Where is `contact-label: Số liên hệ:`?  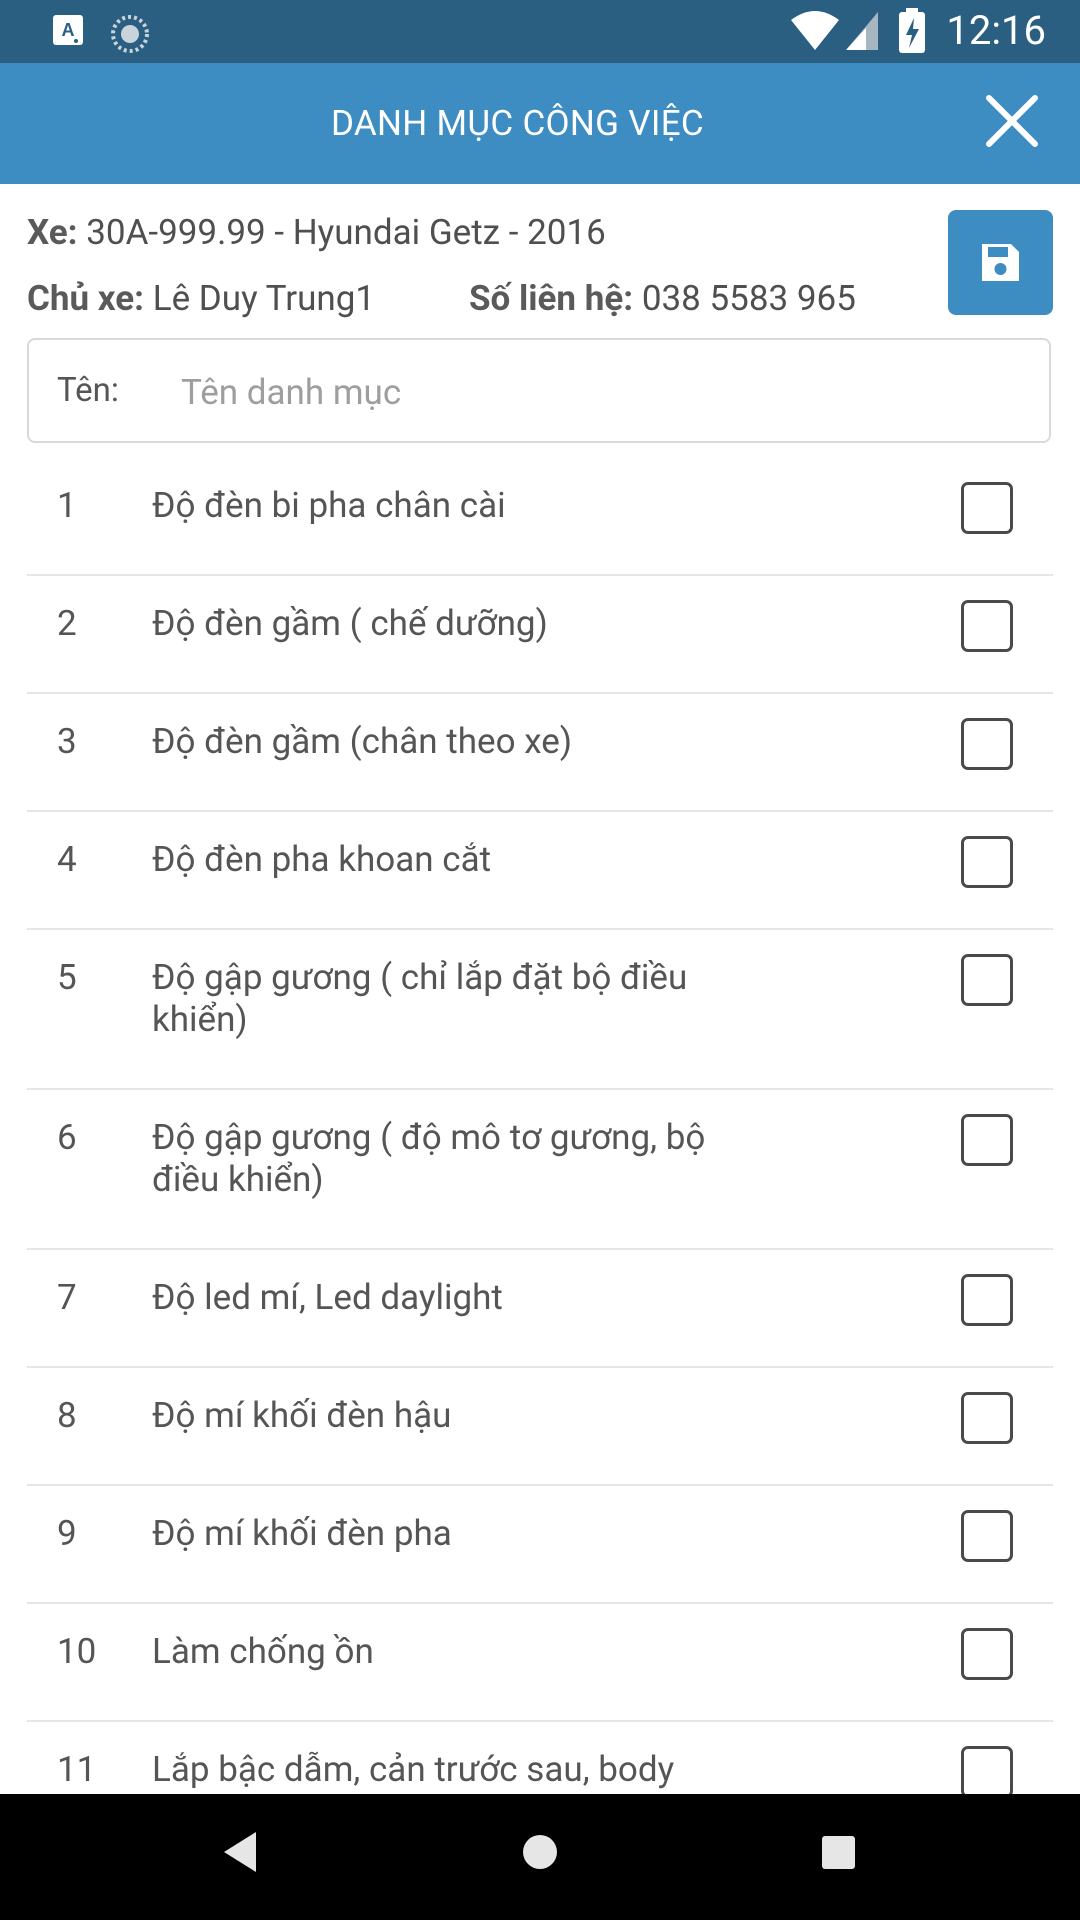 contact-label: Số liên hệ: is located at coordinates (551, 298).